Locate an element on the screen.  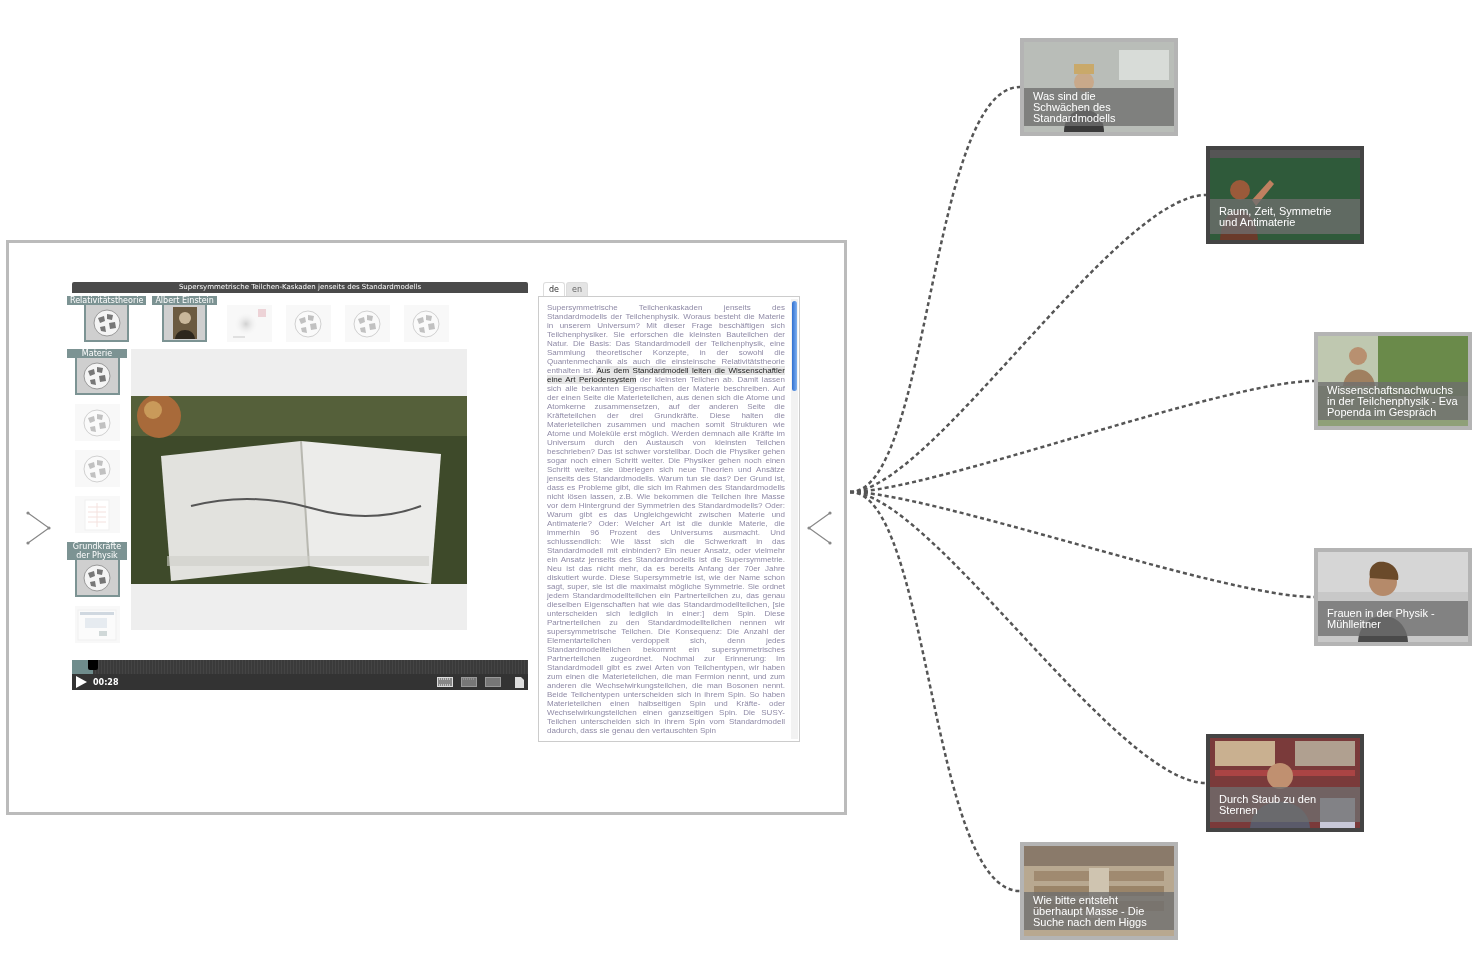
scrollbar is located at coordinates (794, 519).